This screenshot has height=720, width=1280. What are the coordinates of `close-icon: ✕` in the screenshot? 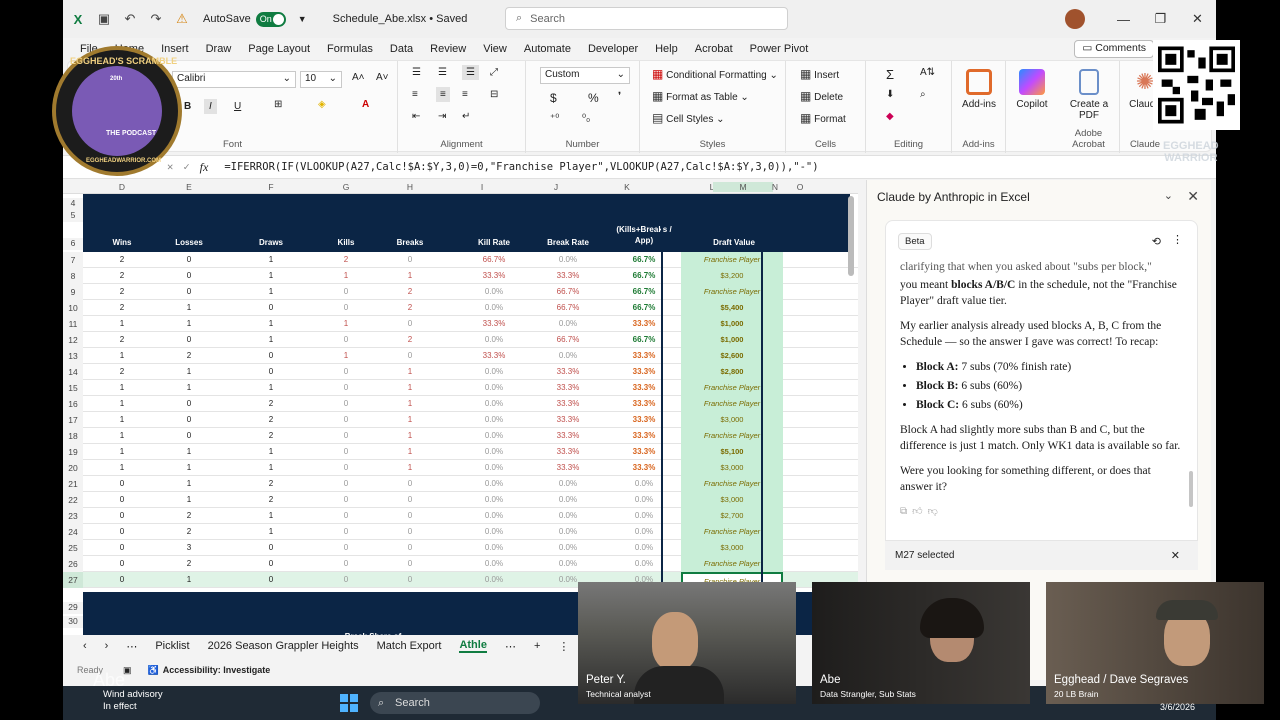 It's located at (1193, 196).